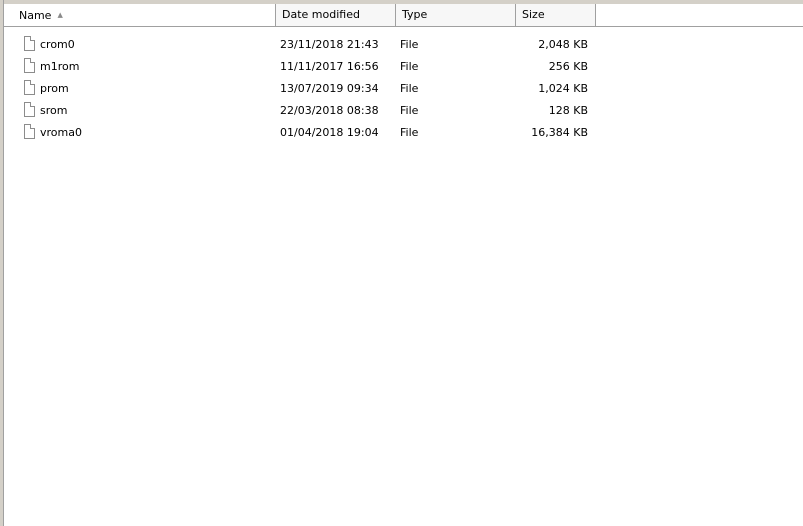 The height and width of the screenshot is (526, 803). Describe the element at coordinates (568, 110) in the screenshot. I see `file-size: 128 KB` at that location.